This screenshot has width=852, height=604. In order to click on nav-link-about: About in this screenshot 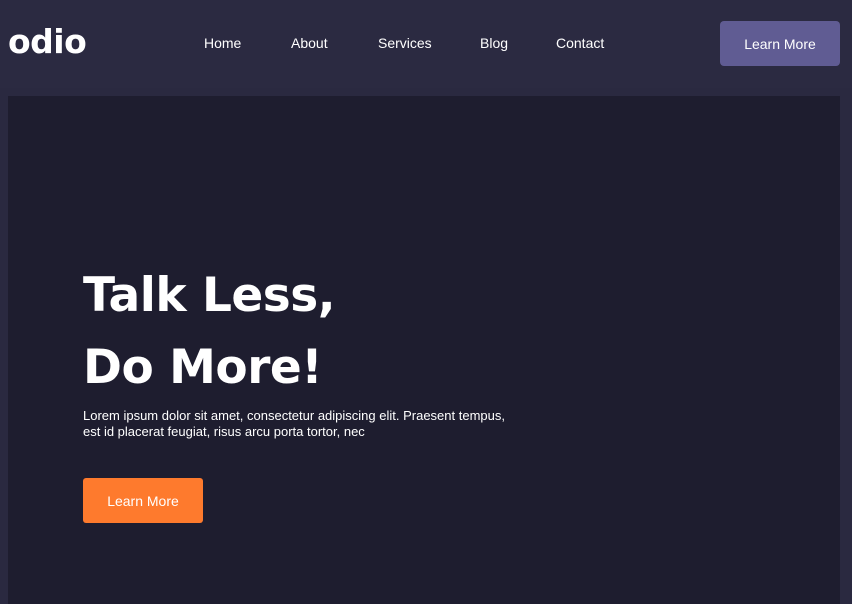, I will do `click(309, 43)`.